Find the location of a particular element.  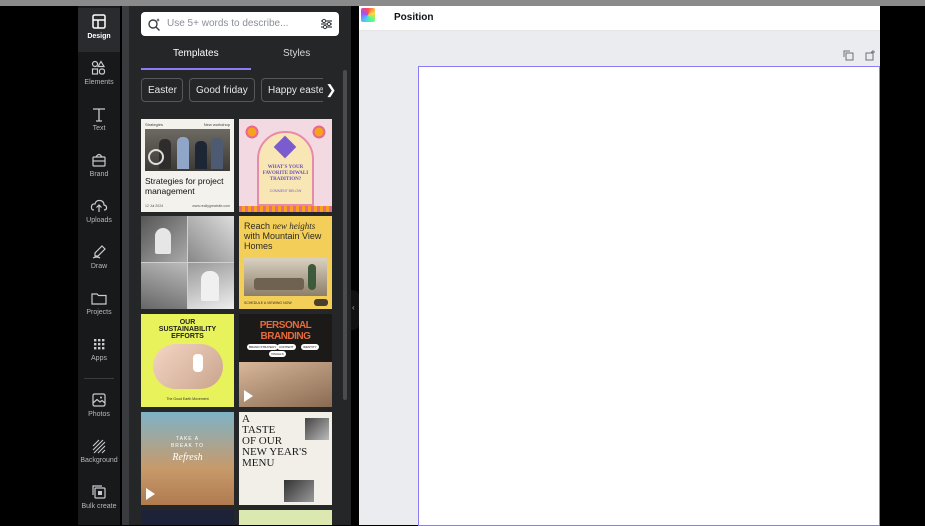

thumb-line: TAKE A is located at coordinates (187, 439).